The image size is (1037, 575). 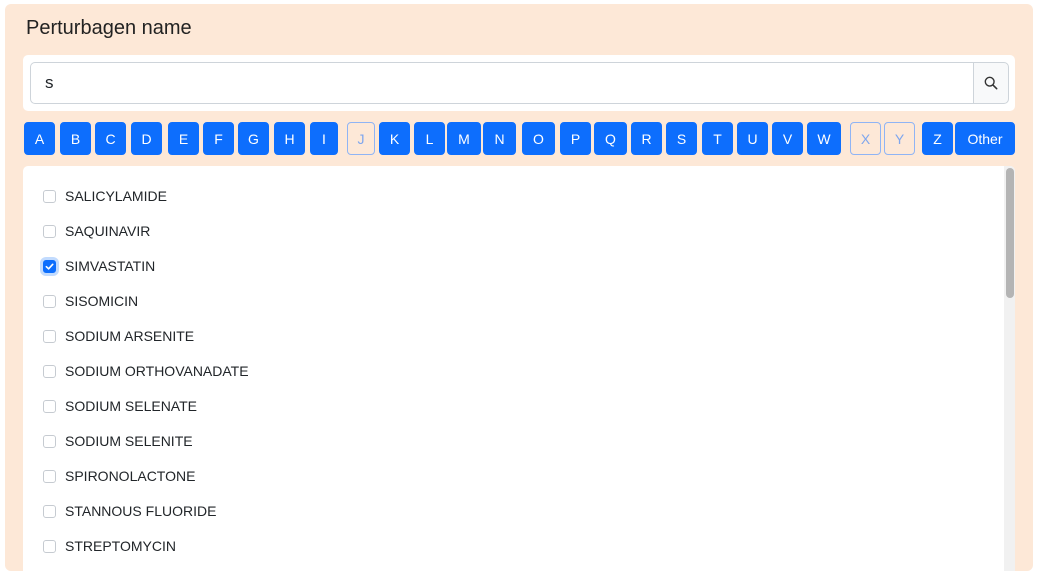 What do you see at coordinates (110, 138) in the screenshot?
I see `letter-button-c: C` at bounding box center [110, 138].